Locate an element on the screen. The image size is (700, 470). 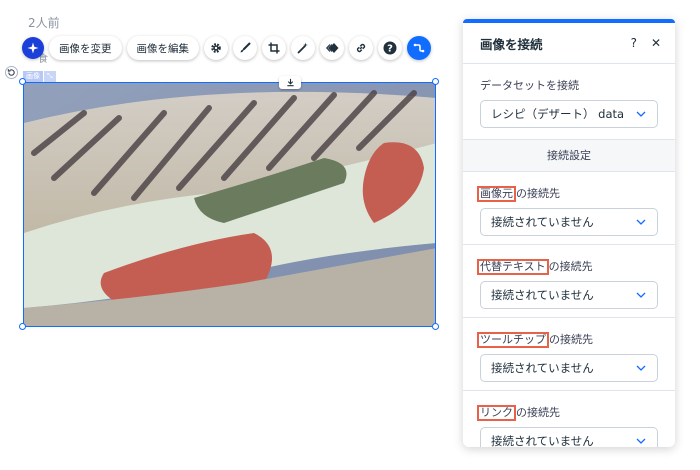
link-button is located at coordinates (361, 48).